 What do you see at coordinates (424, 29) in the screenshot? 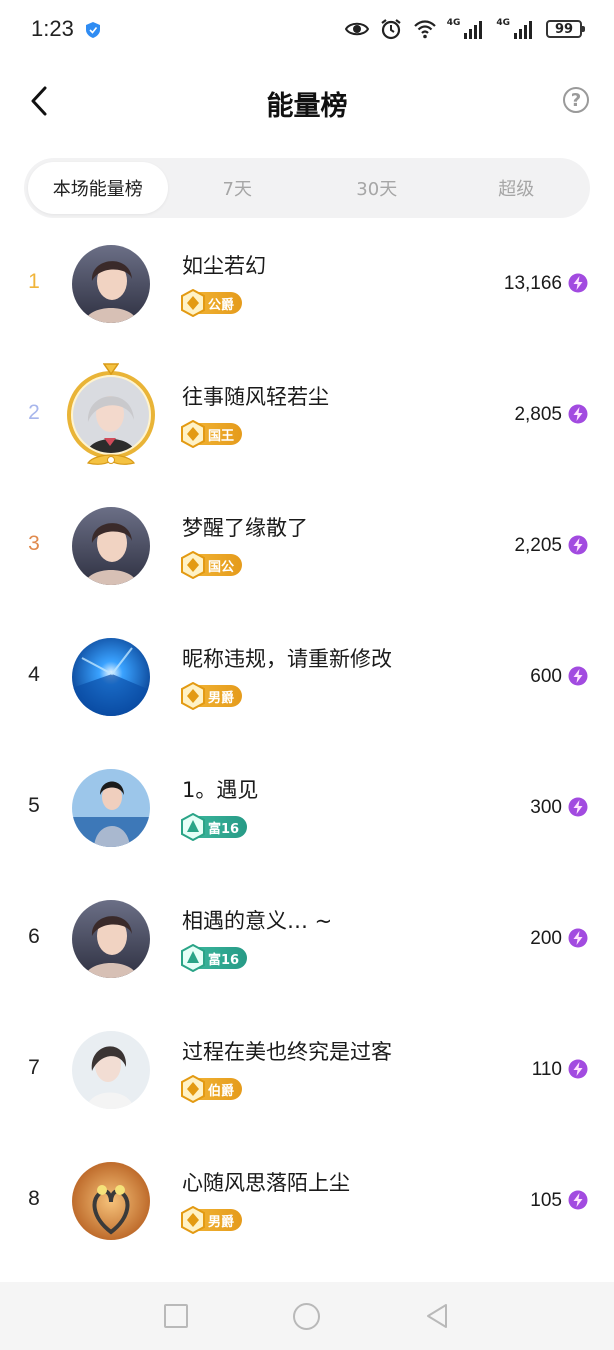
I see `wifi-icon` at bounding box center [424, 29].